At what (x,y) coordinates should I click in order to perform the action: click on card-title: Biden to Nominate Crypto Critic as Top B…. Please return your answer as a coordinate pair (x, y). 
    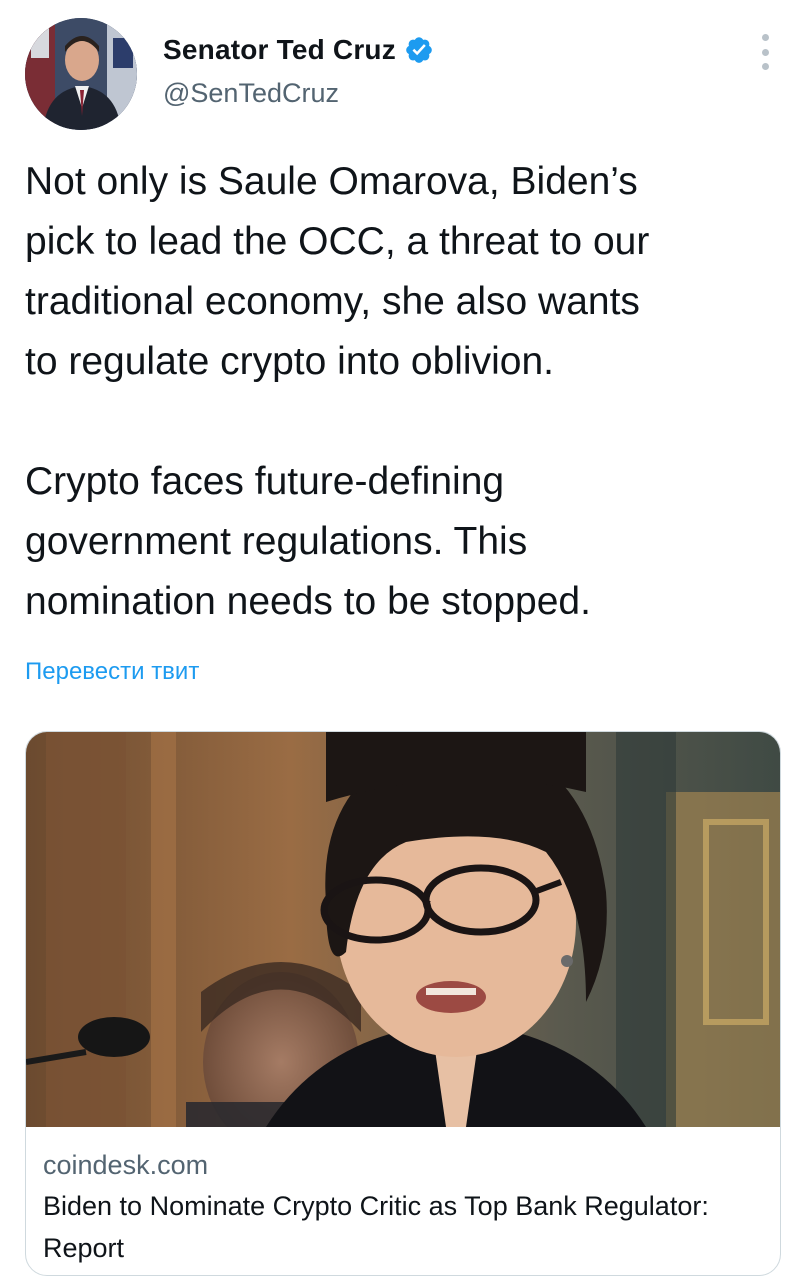
    Looking at the image, I should click on (376, 1227).